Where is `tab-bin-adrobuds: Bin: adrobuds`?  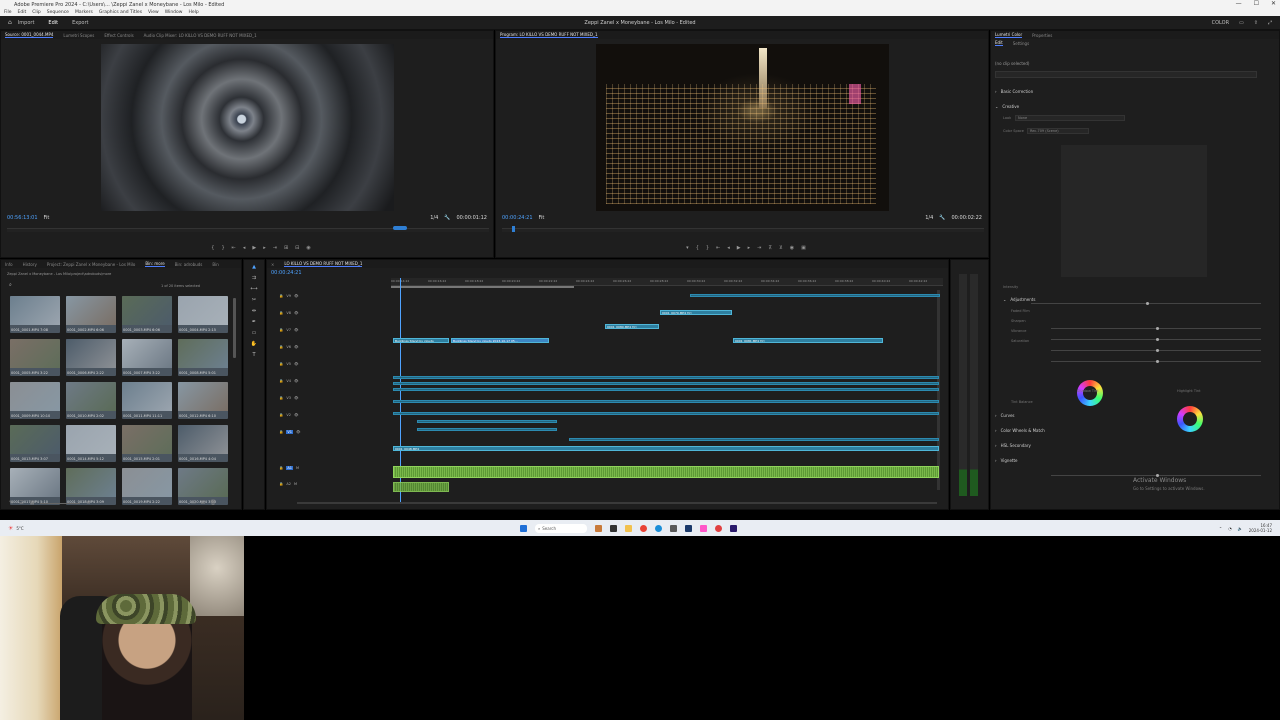 tab-bin-adrobuds: Bin: adrobuds is located at coordinates (189, 264).